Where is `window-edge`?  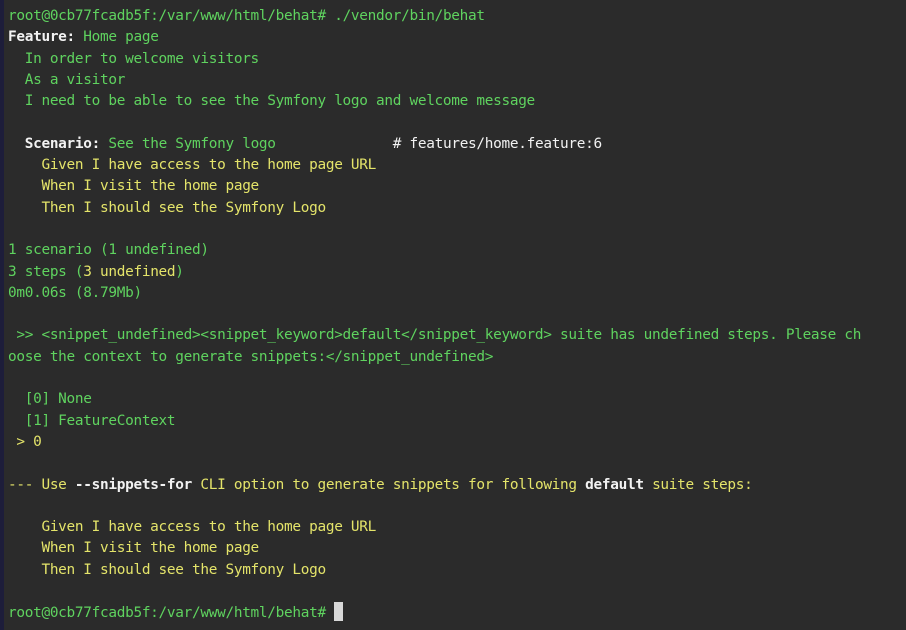 window-edge is located at coordinates (2, 315).